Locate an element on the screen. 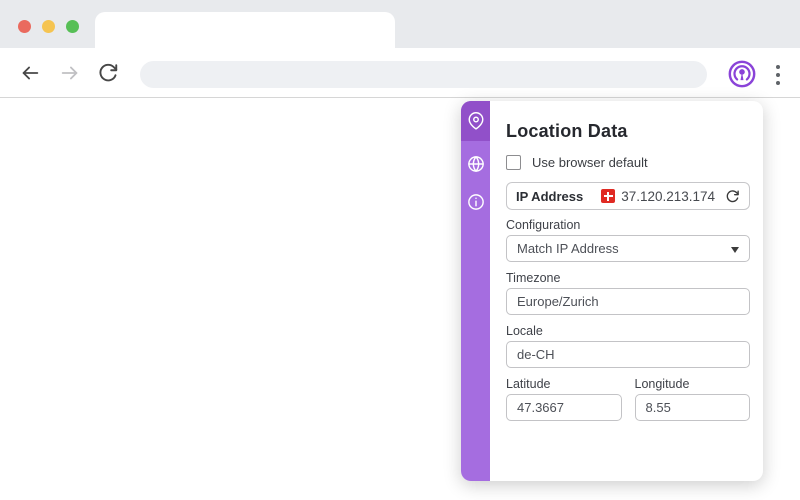 This screenshot has width=800, height=500. extension-logo-icon is located at coordinates (742, 74).